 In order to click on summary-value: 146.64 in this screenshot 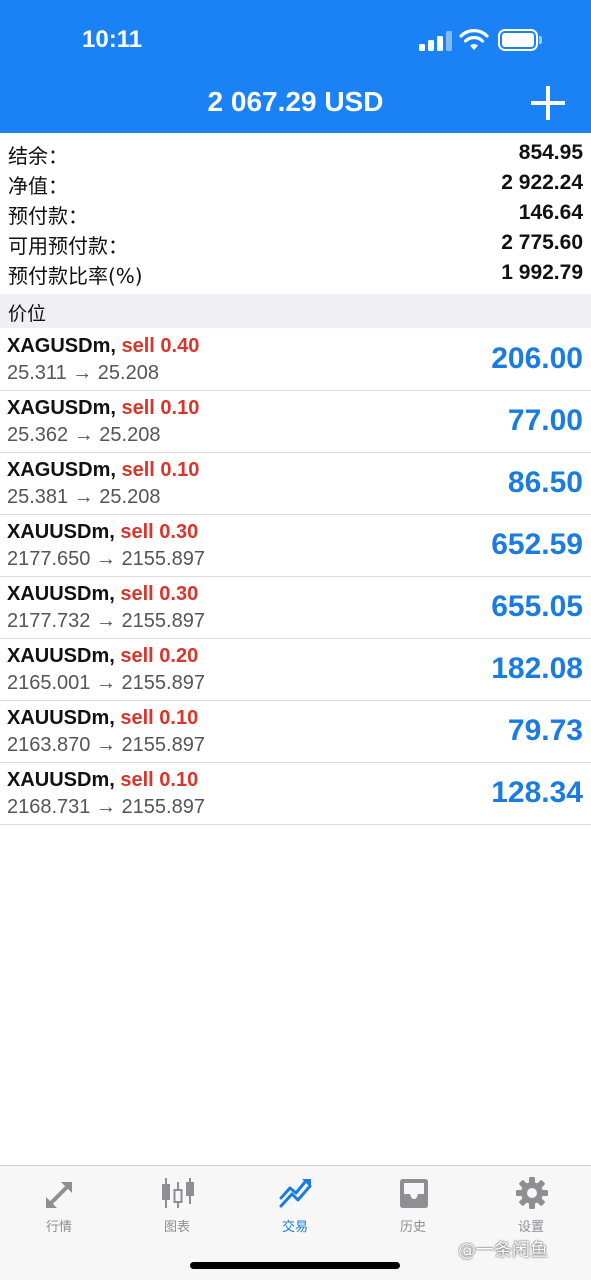, I will do `click(550, 212)`.